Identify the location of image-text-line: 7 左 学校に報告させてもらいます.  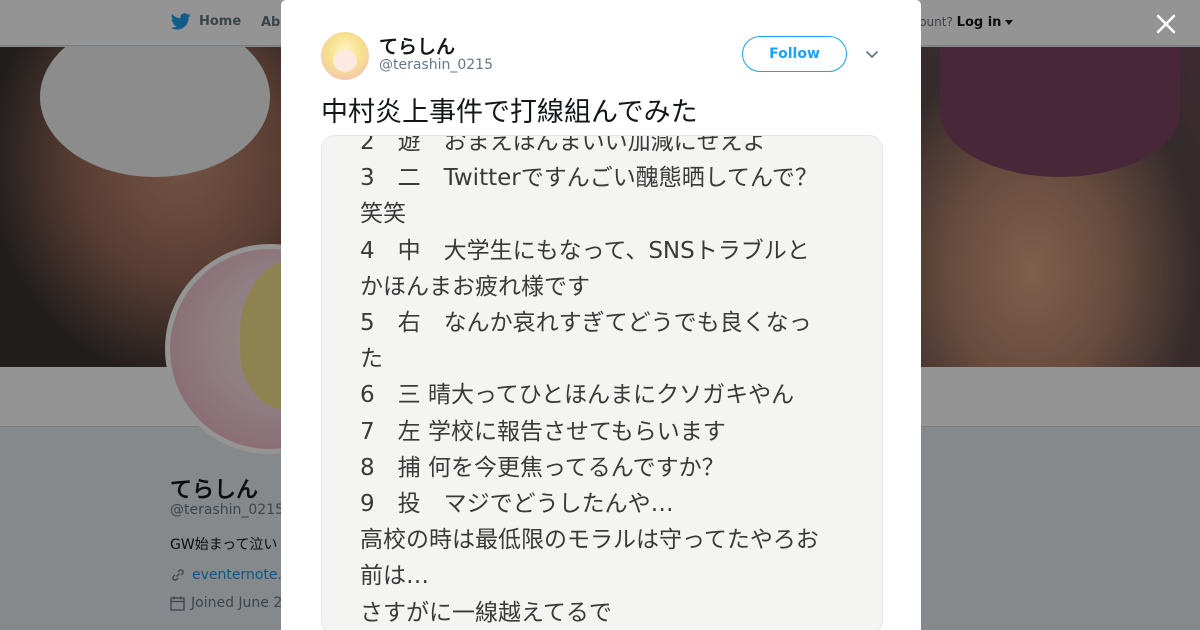
(543, 431).